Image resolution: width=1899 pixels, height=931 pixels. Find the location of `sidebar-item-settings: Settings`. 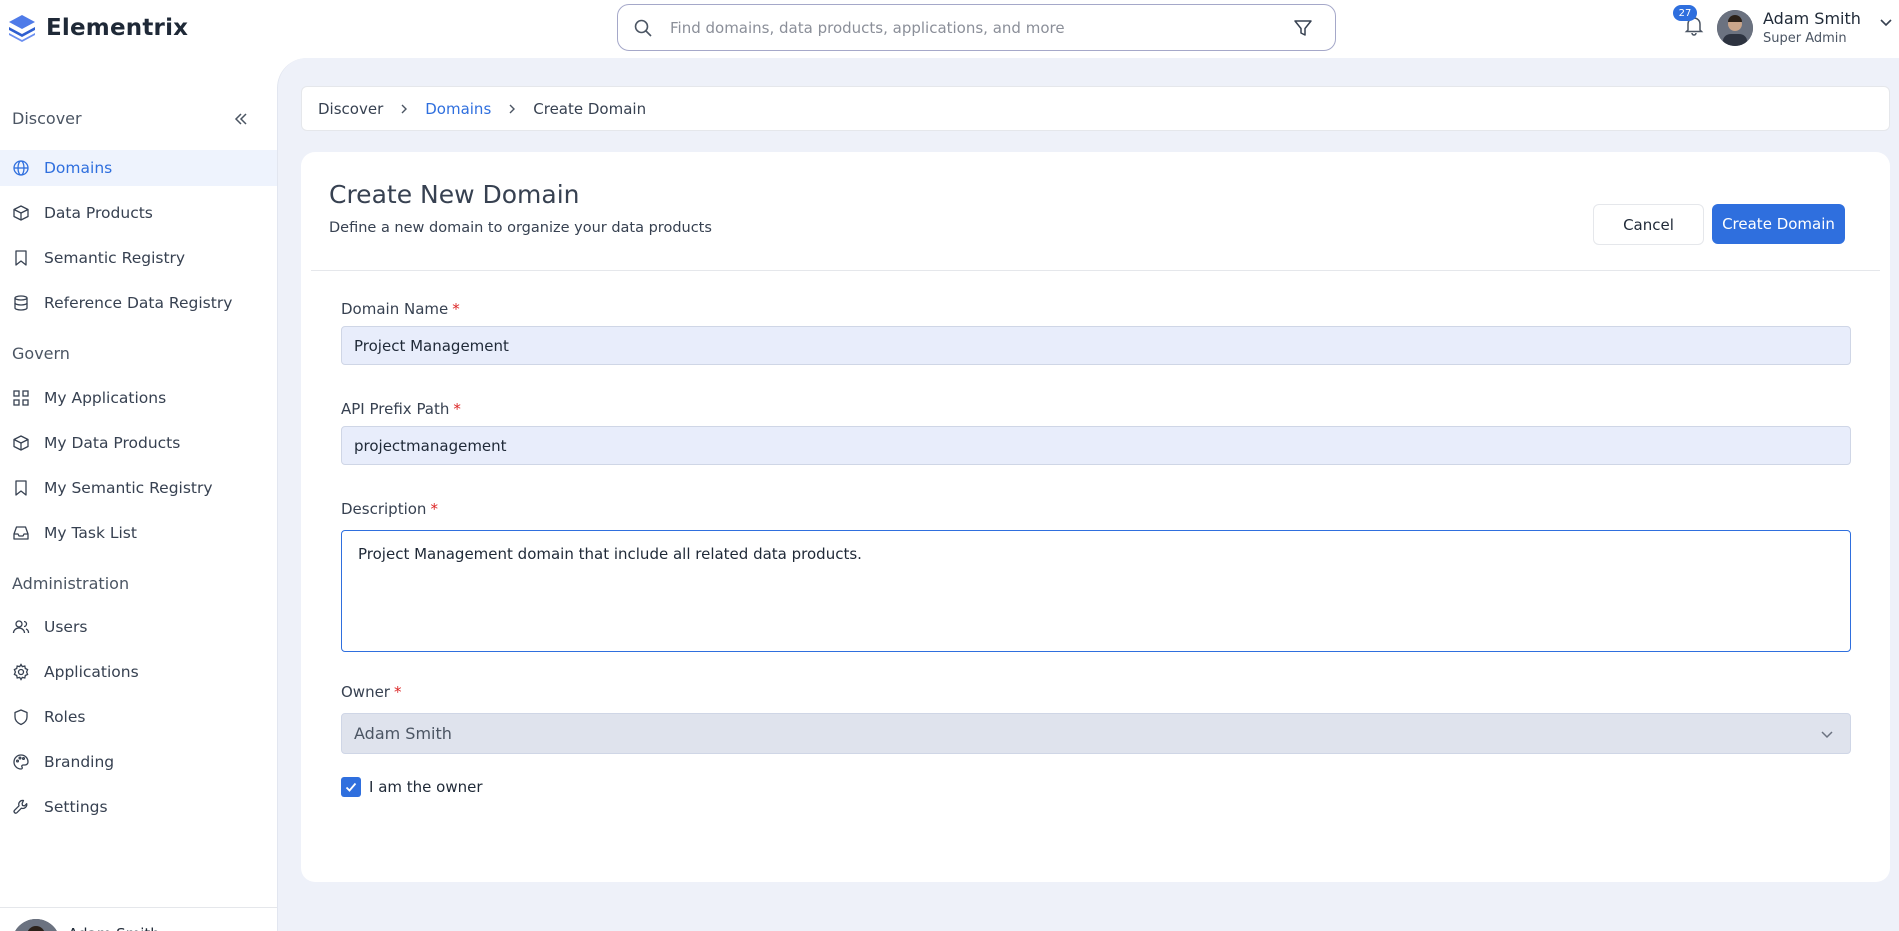

sidebar-item-settings: Settings is located at coordinates (138, 807).